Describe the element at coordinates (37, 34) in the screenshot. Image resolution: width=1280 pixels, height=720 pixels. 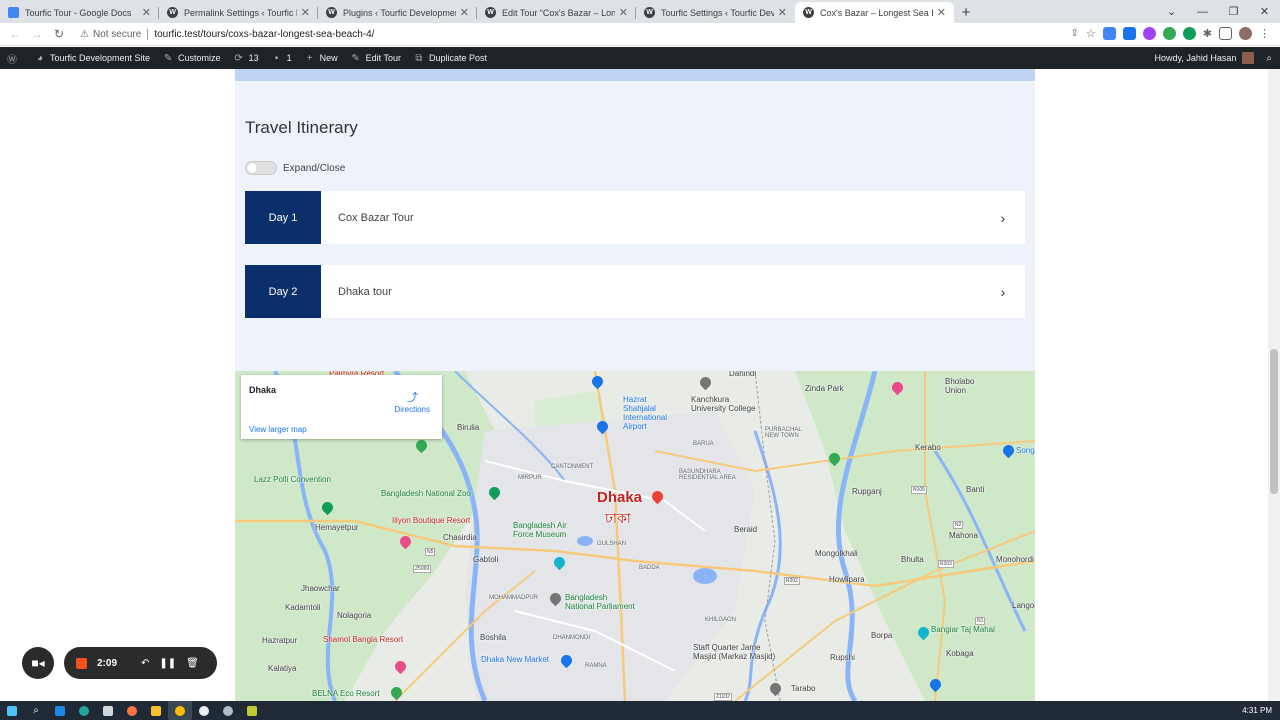
I see `forward-arrow-icon: →` at that location.